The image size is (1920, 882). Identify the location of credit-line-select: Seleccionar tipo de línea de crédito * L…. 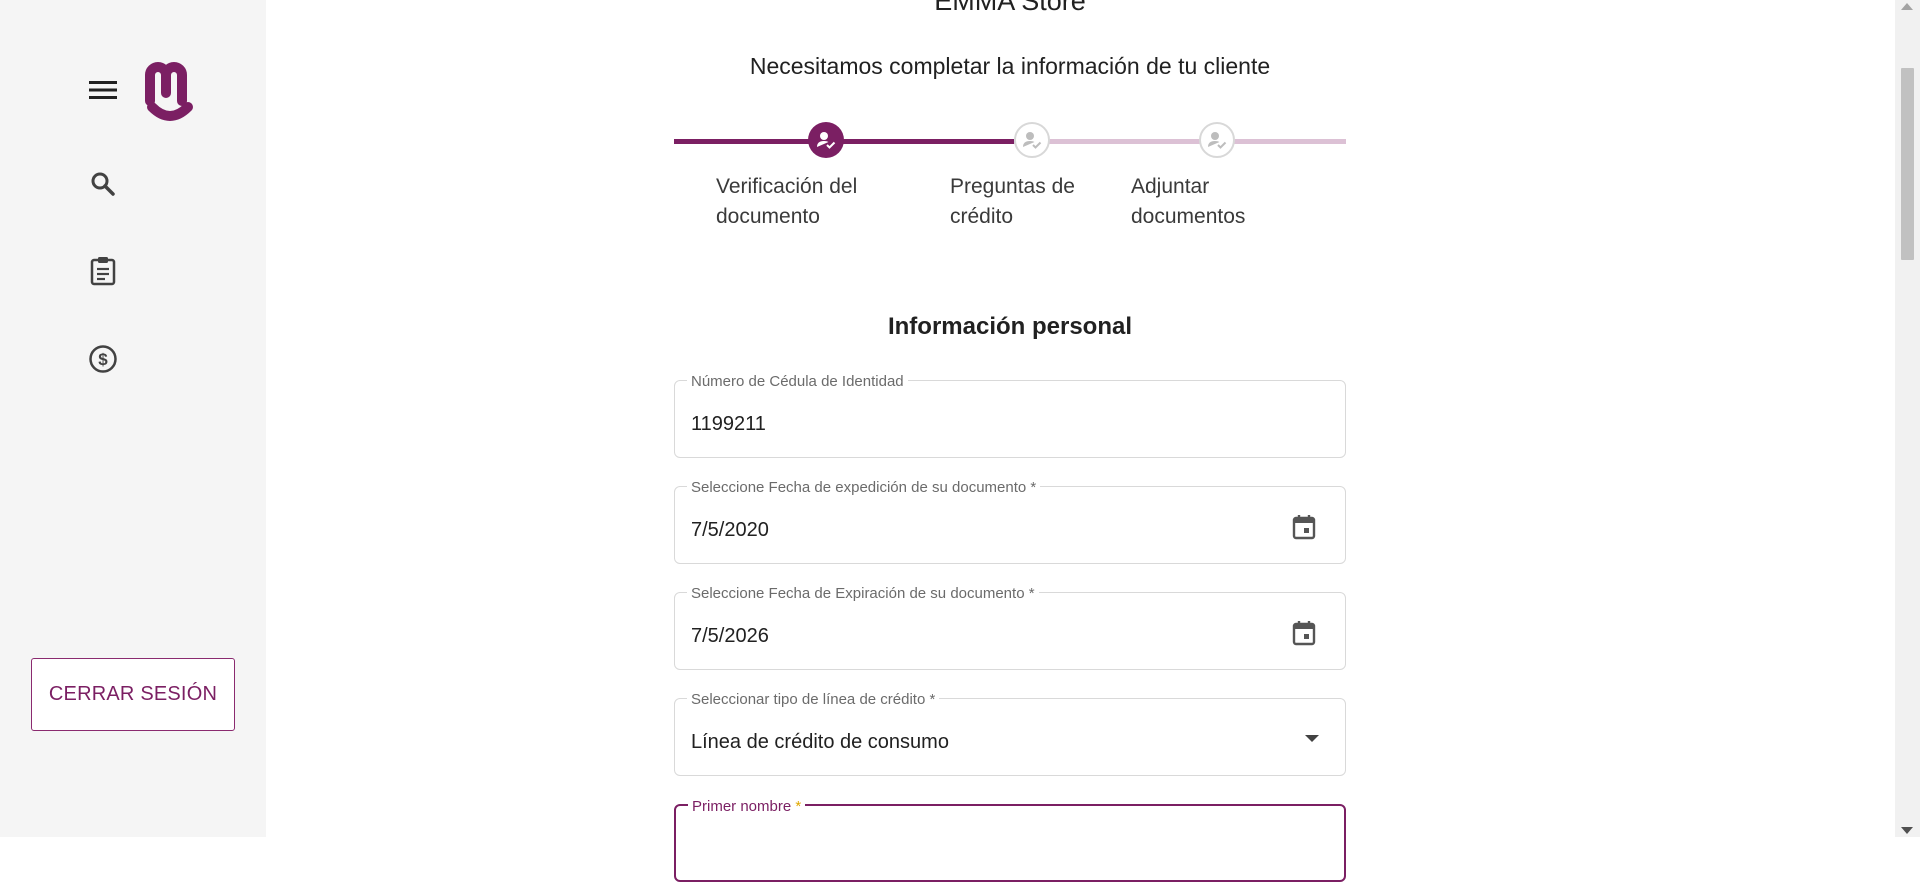
(1010, 733).